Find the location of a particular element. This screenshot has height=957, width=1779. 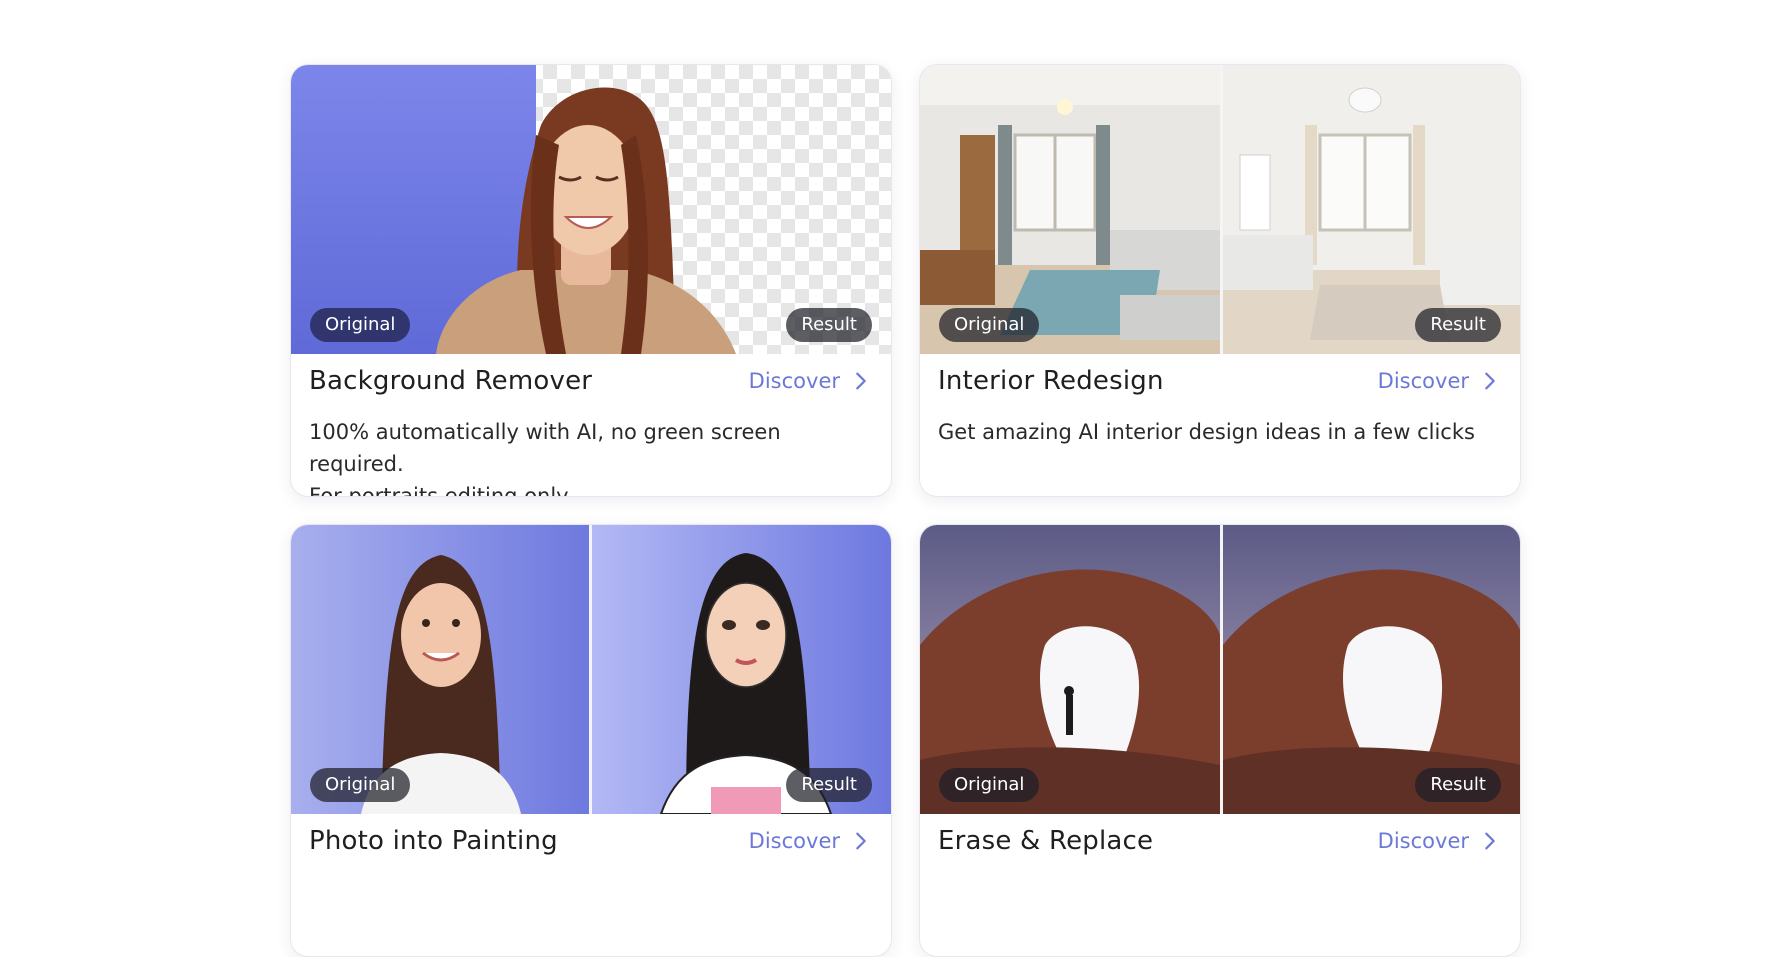

card-header: Erase & Replace Discover is located at coordinates (1220, 841).